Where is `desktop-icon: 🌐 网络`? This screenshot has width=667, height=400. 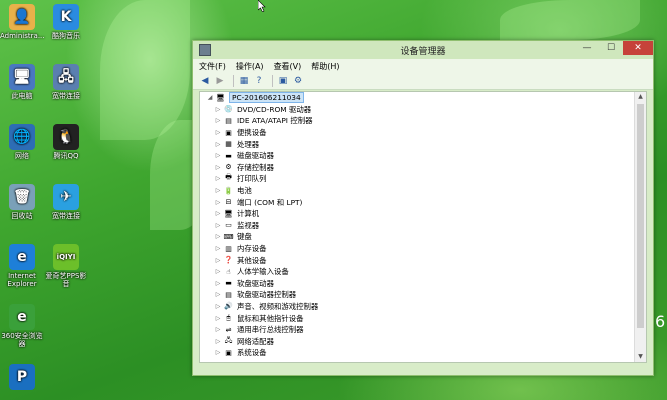 desktop-icon: 🌐 网络 is located at coordinates (22, 142).